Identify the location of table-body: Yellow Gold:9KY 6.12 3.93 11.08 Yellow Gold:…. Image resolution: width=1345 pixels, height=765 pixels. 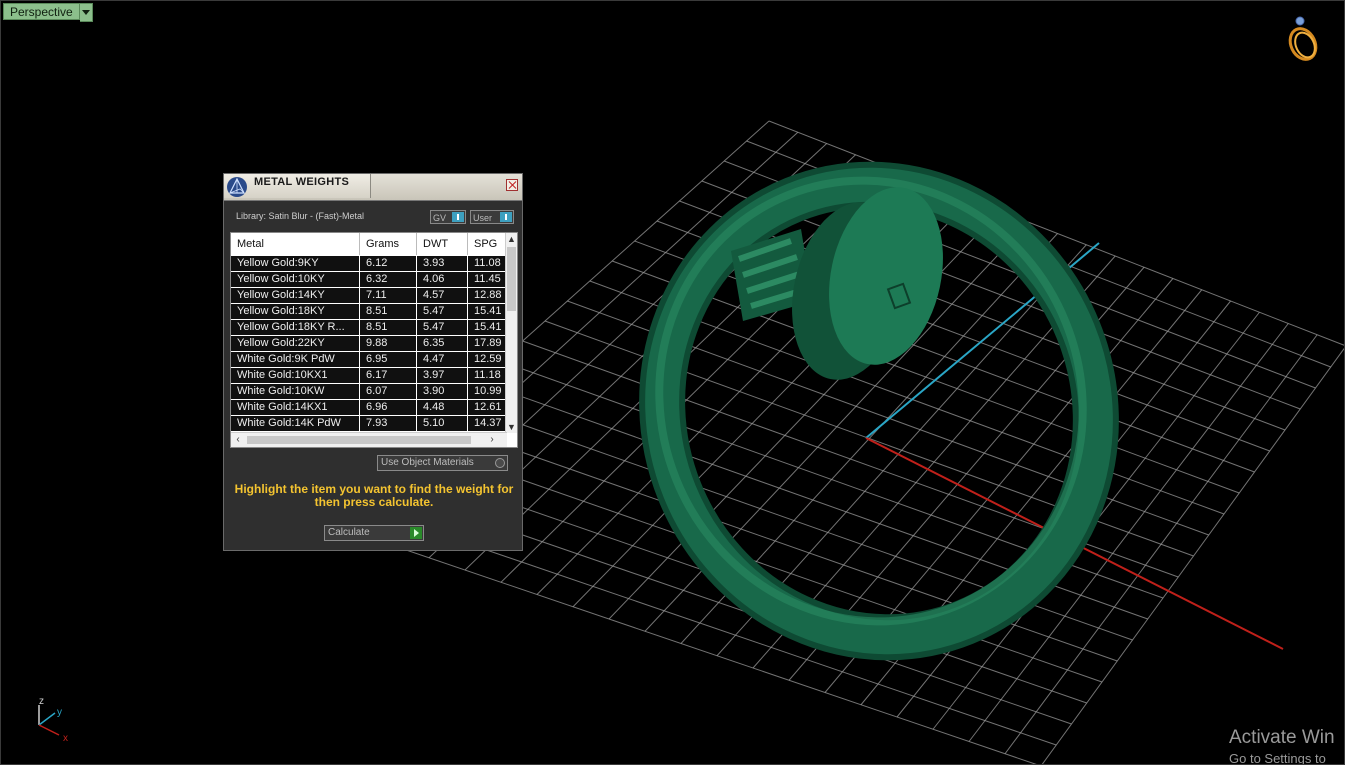
(369, 343).